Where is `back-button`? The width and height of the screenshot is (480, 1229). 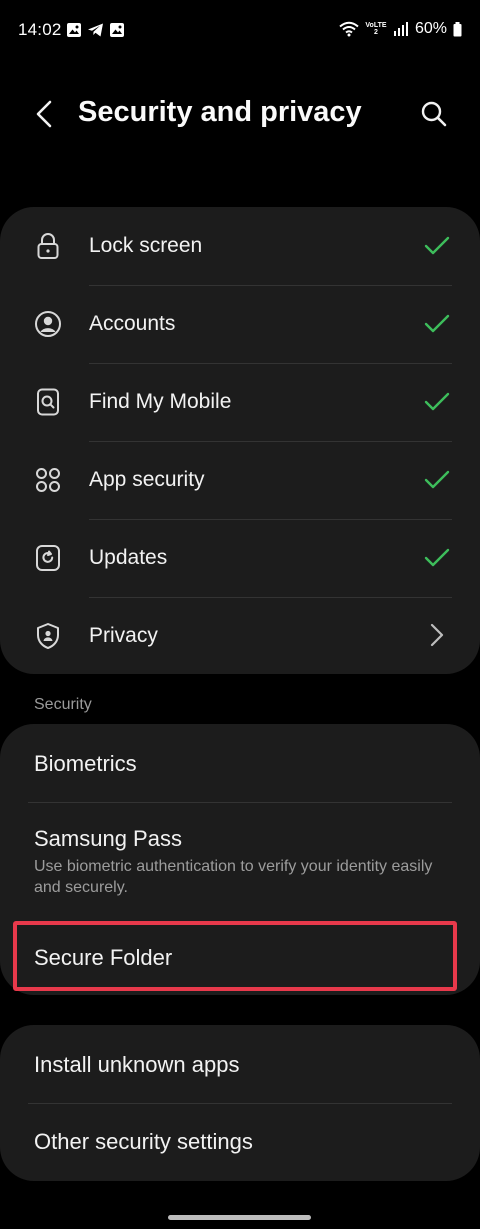
back-button is located at coordinates (44, 114).